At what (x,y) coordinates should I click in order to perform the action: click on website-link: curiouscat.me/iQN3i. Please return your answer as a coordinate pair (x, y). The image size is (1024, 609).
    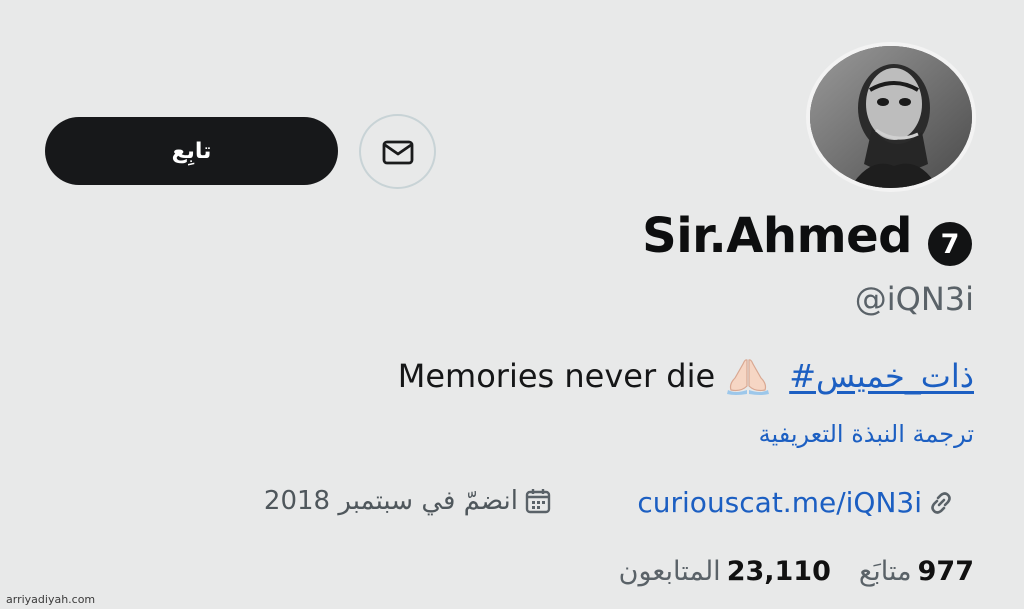
    Looking at the image, I should click on (779, 502).